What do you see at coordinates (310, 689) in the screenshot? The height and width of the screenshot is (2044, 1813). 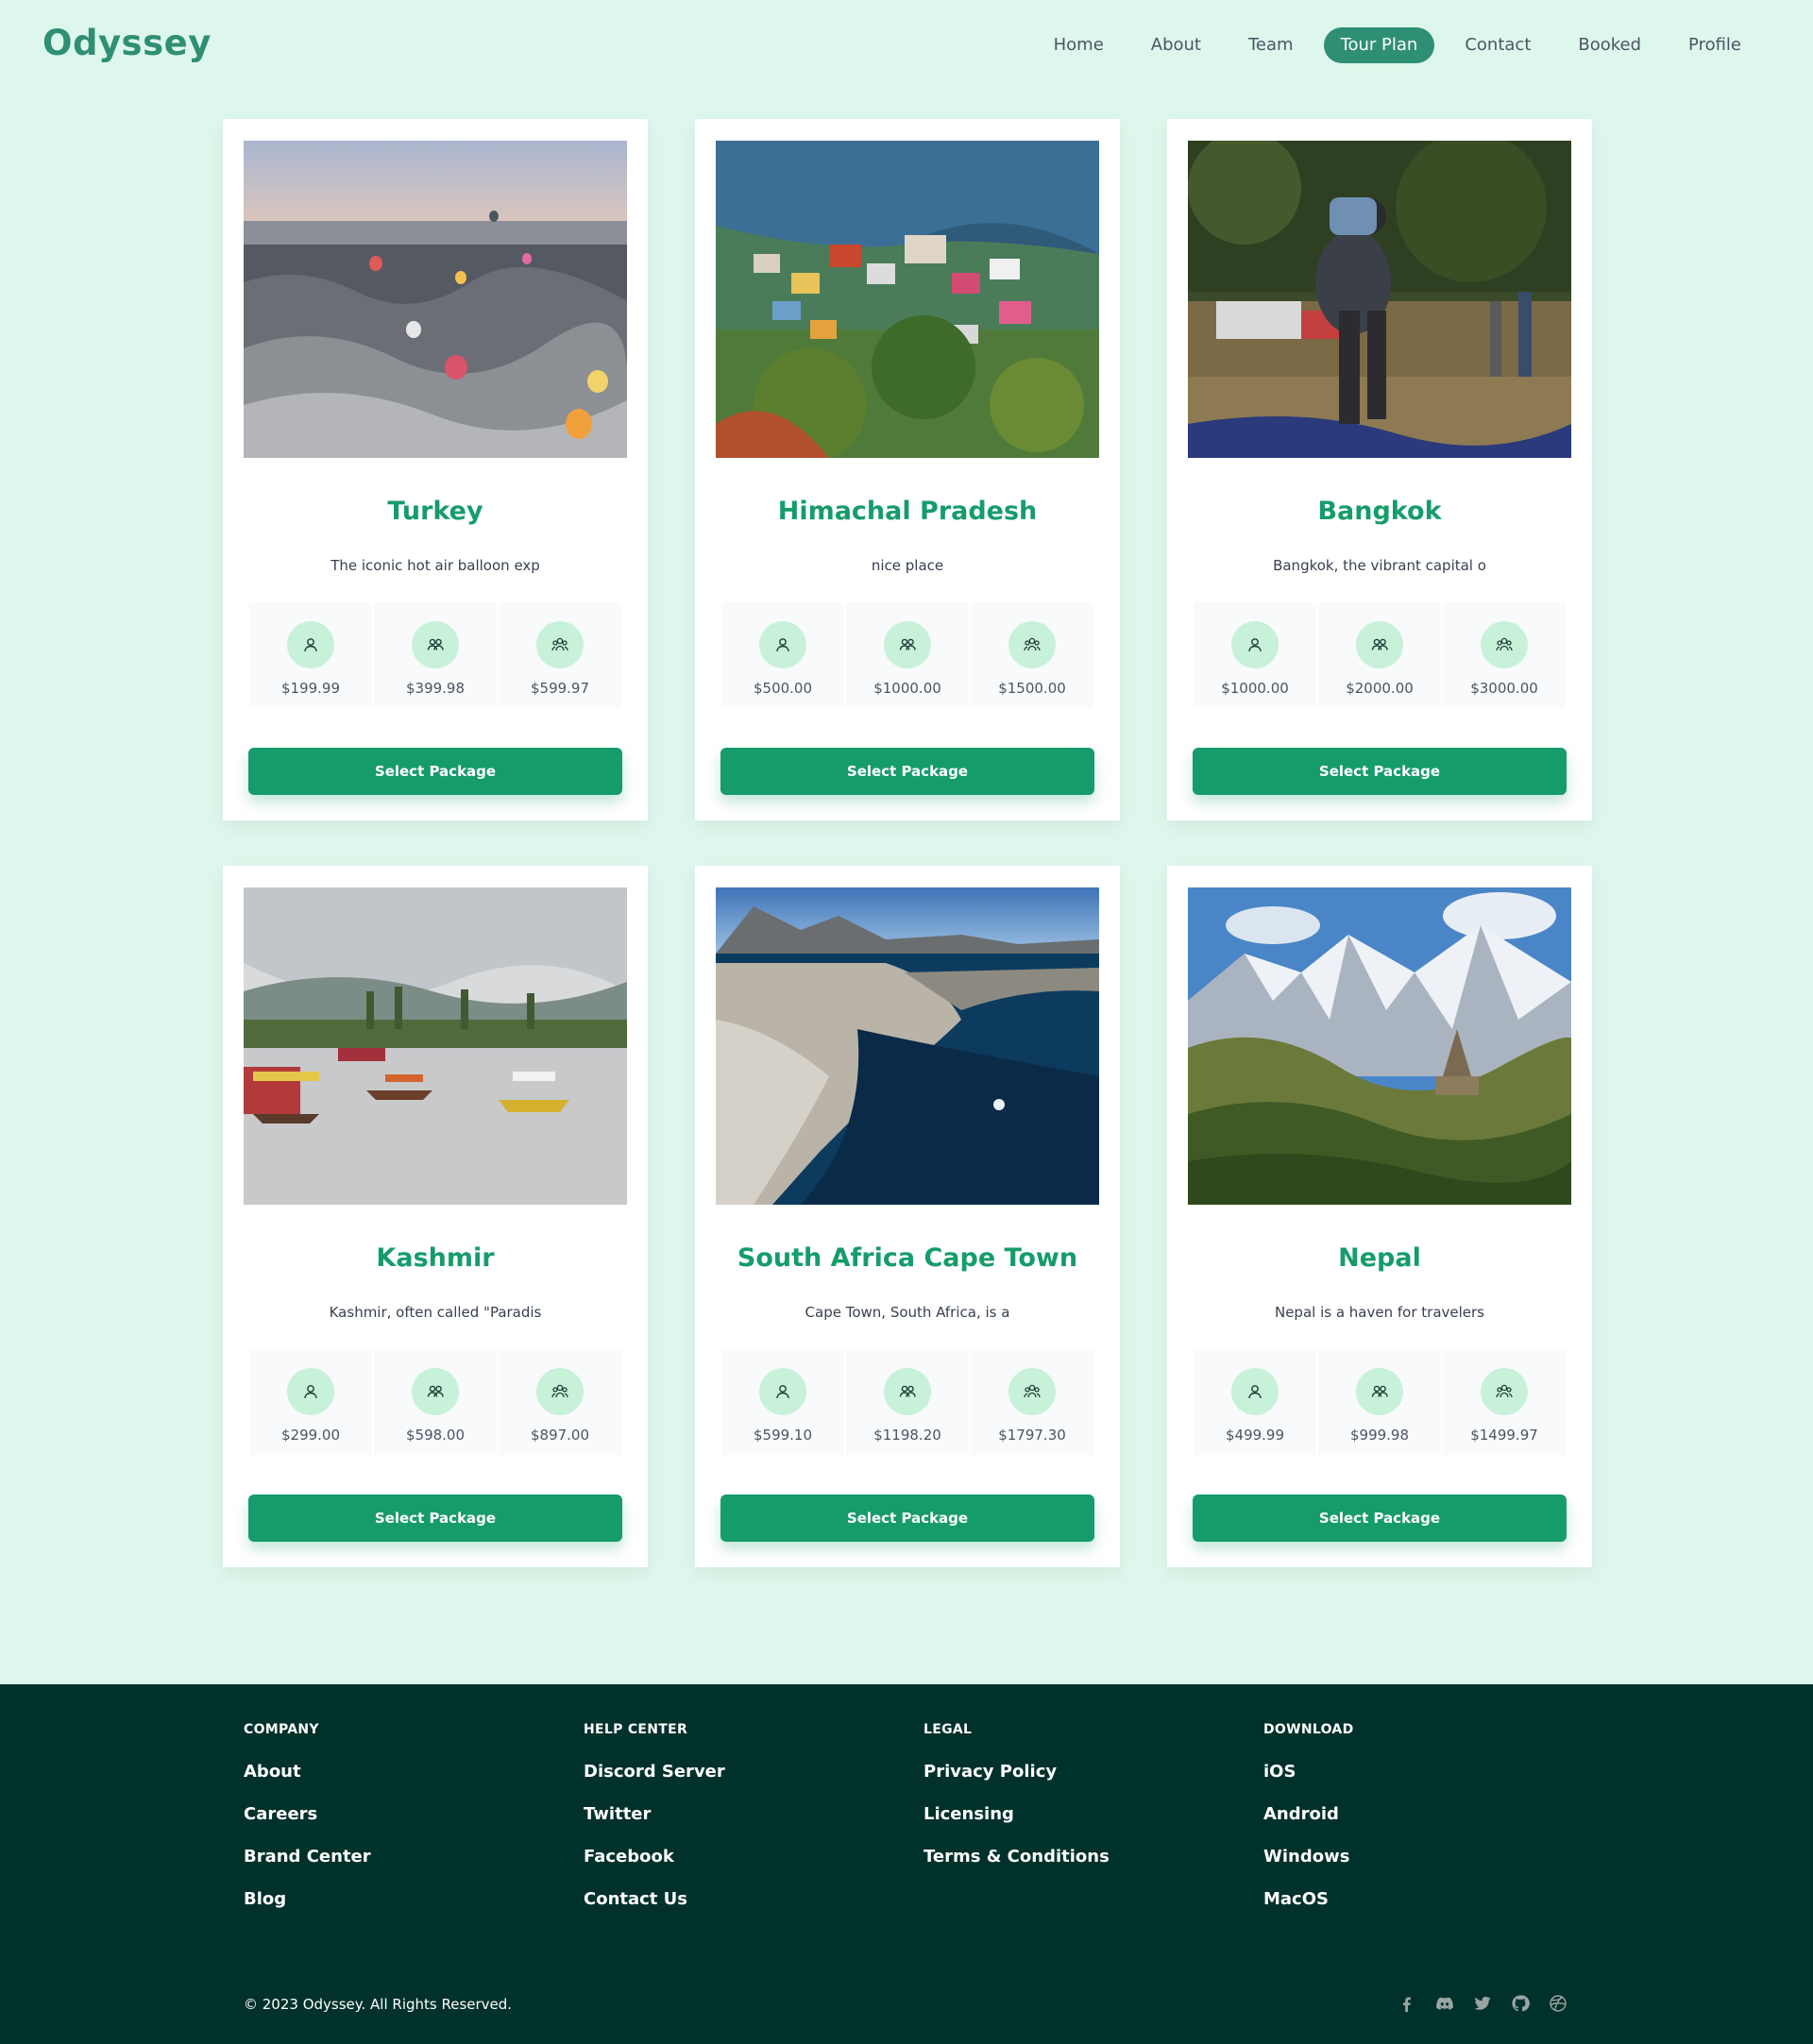 I see `price-value: $199.99` at bounding box center [310, 689].